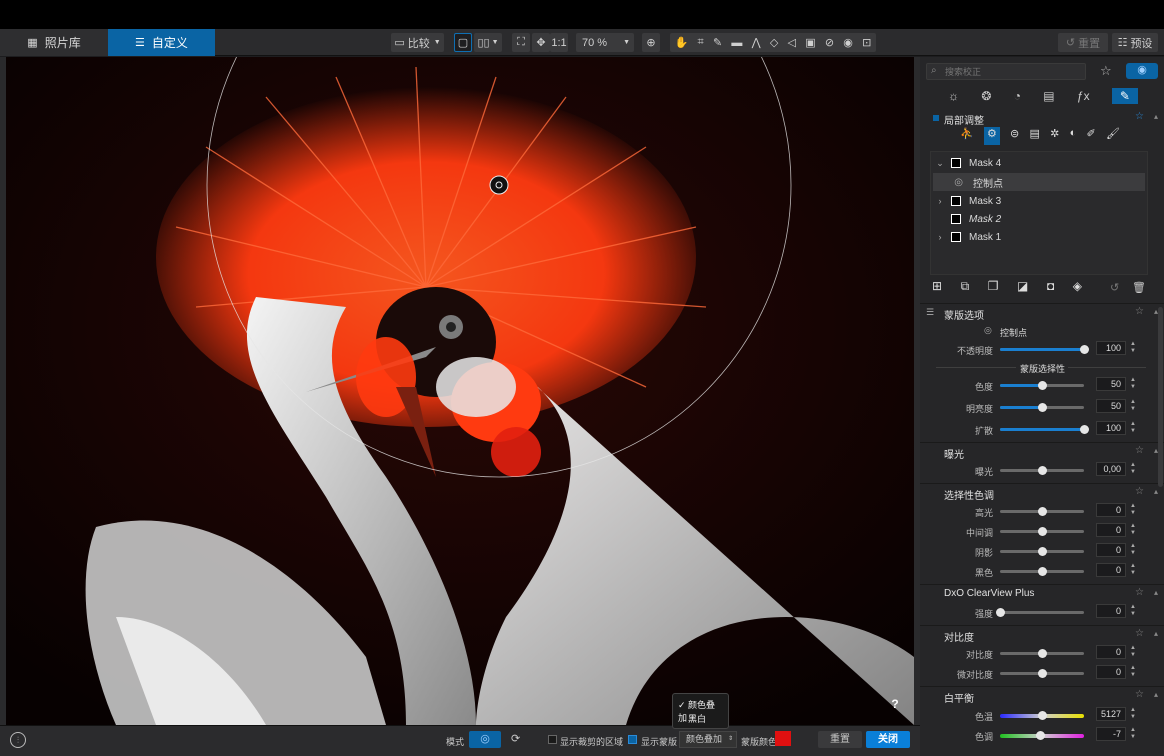 This screenshot has width=1164, height=756. I want to click on mask-item: ⌄ Mask 4, so click(1040, 163).